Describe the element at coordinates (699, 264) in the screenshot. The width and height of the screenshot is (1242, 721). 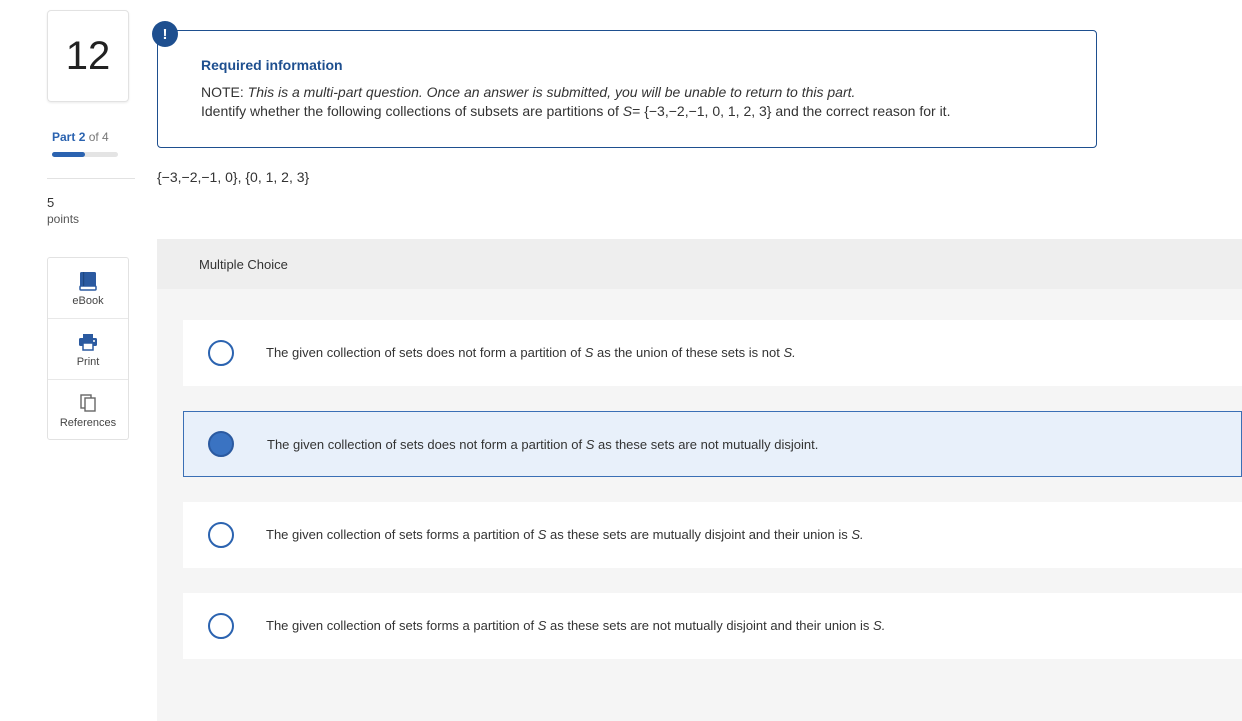
I see `multiple-choice-header: Multiple Choice` at that location.